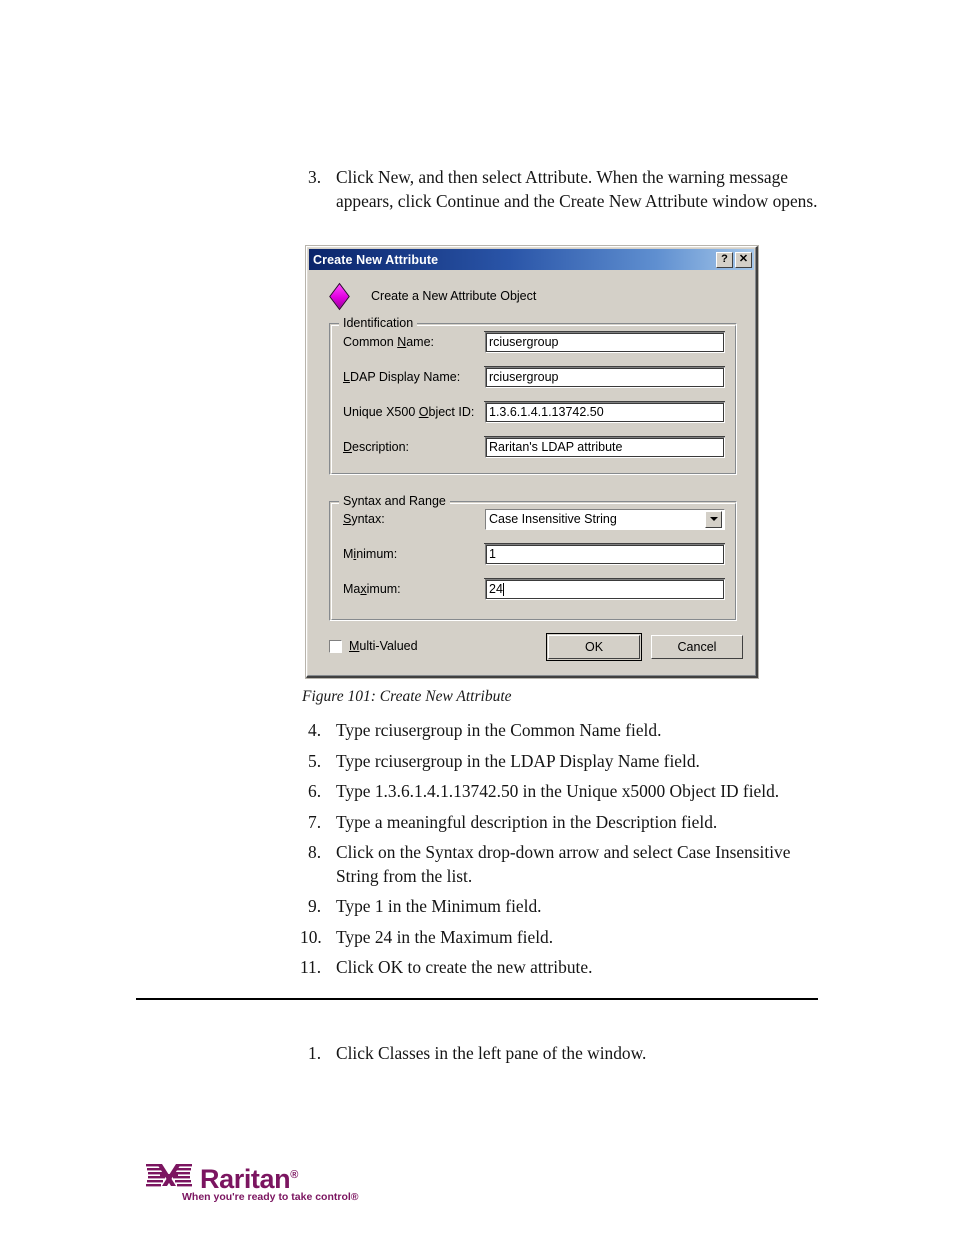  I want to click on ldap-display-name-input: rciusergroup, so click(605, 377).